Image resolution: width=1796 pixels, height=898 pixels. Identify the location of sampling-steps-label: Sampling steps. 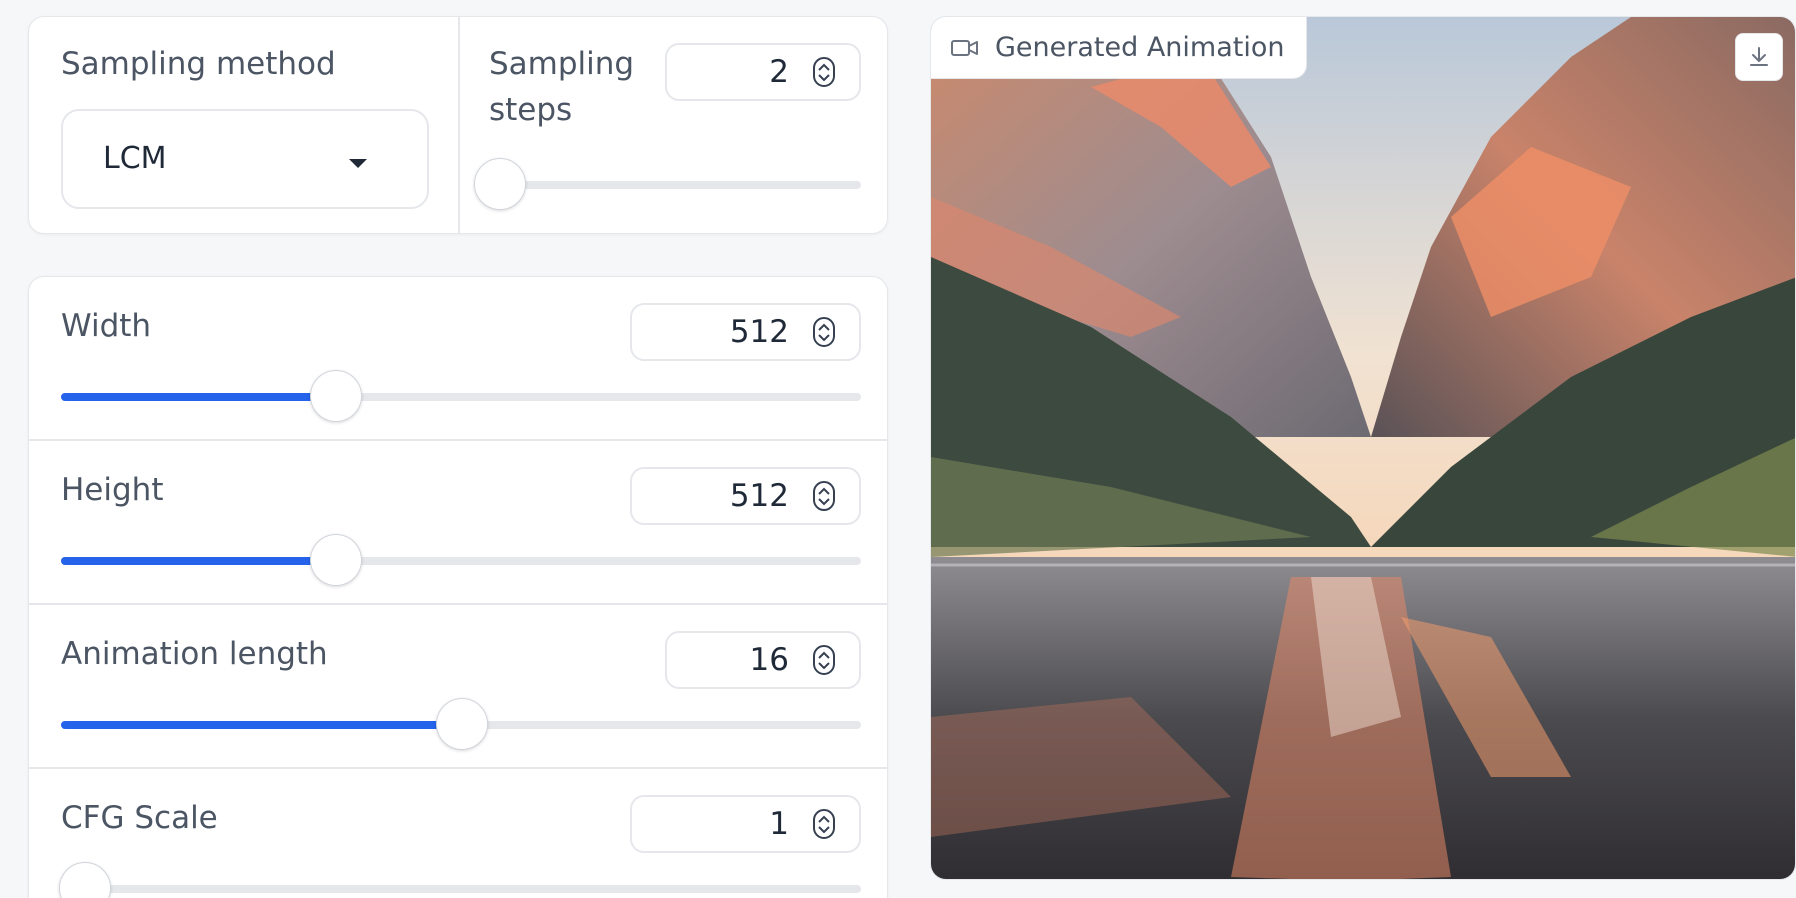
(562, 87).